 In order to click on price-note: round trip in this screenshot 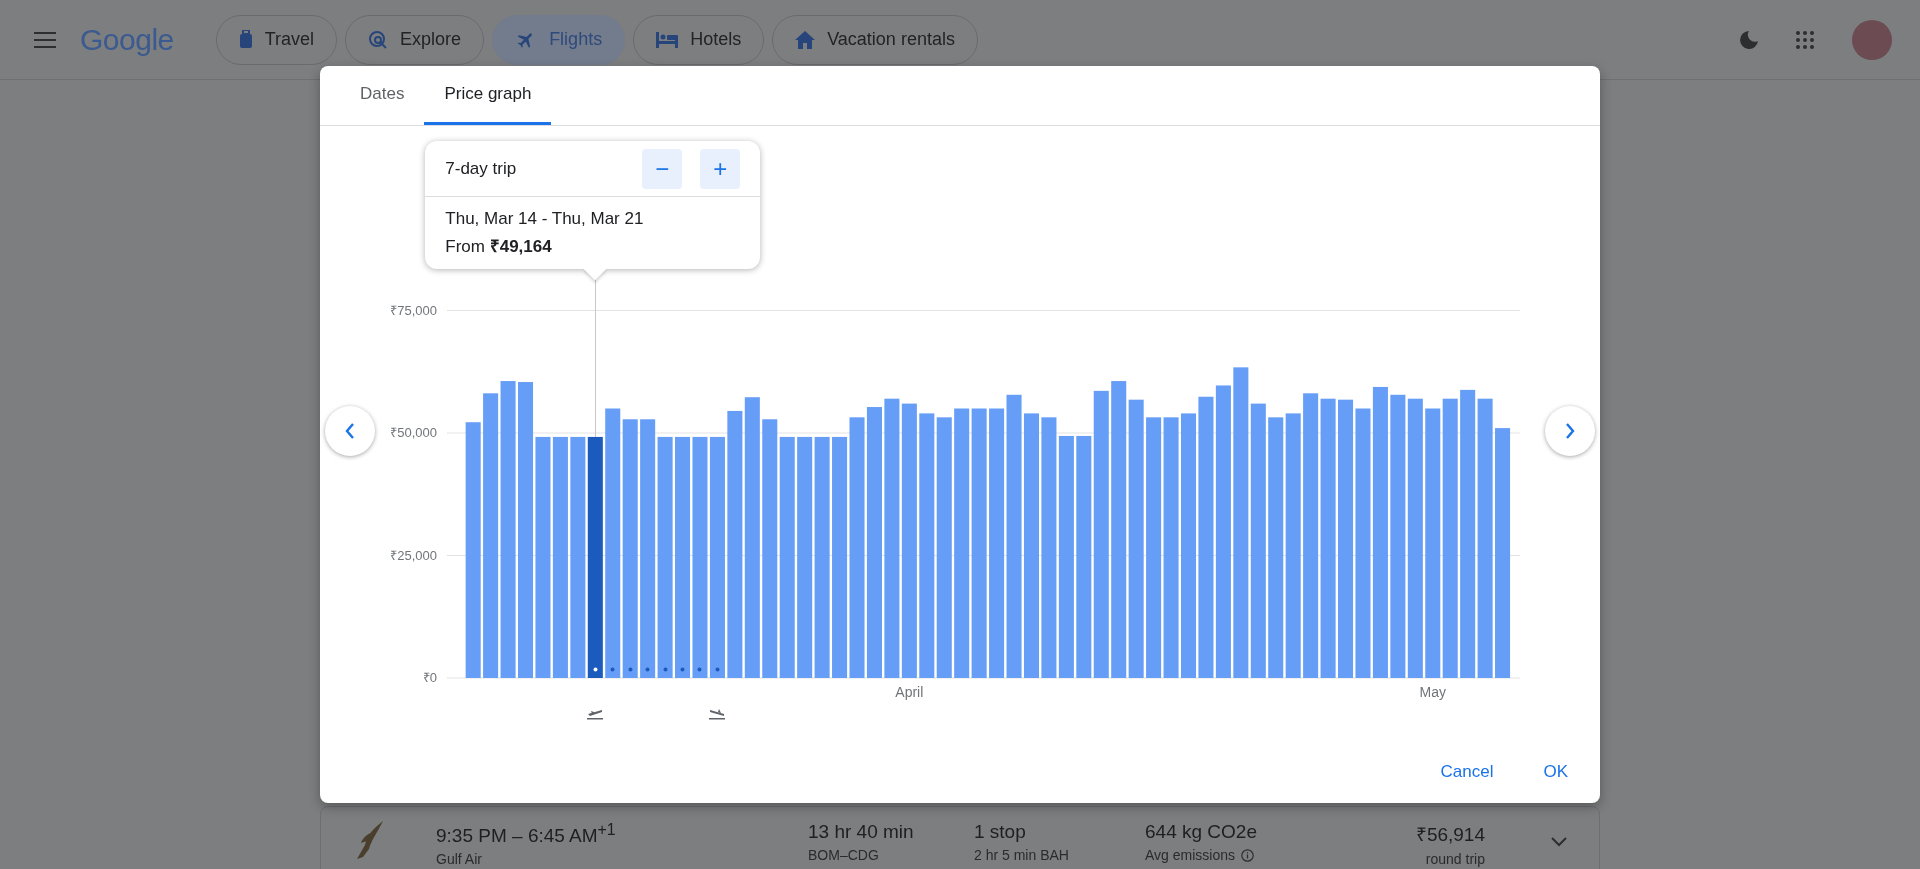, I will do `click(1455, 859)`.